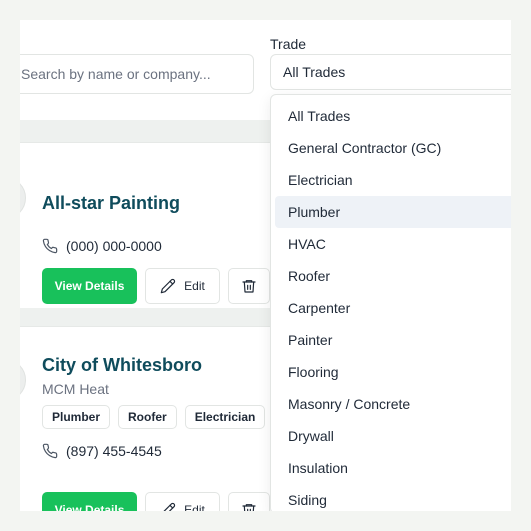  Describe the element at coordinates (288, 44) in the screenshot. I see `trade-label: Trade` at that location.